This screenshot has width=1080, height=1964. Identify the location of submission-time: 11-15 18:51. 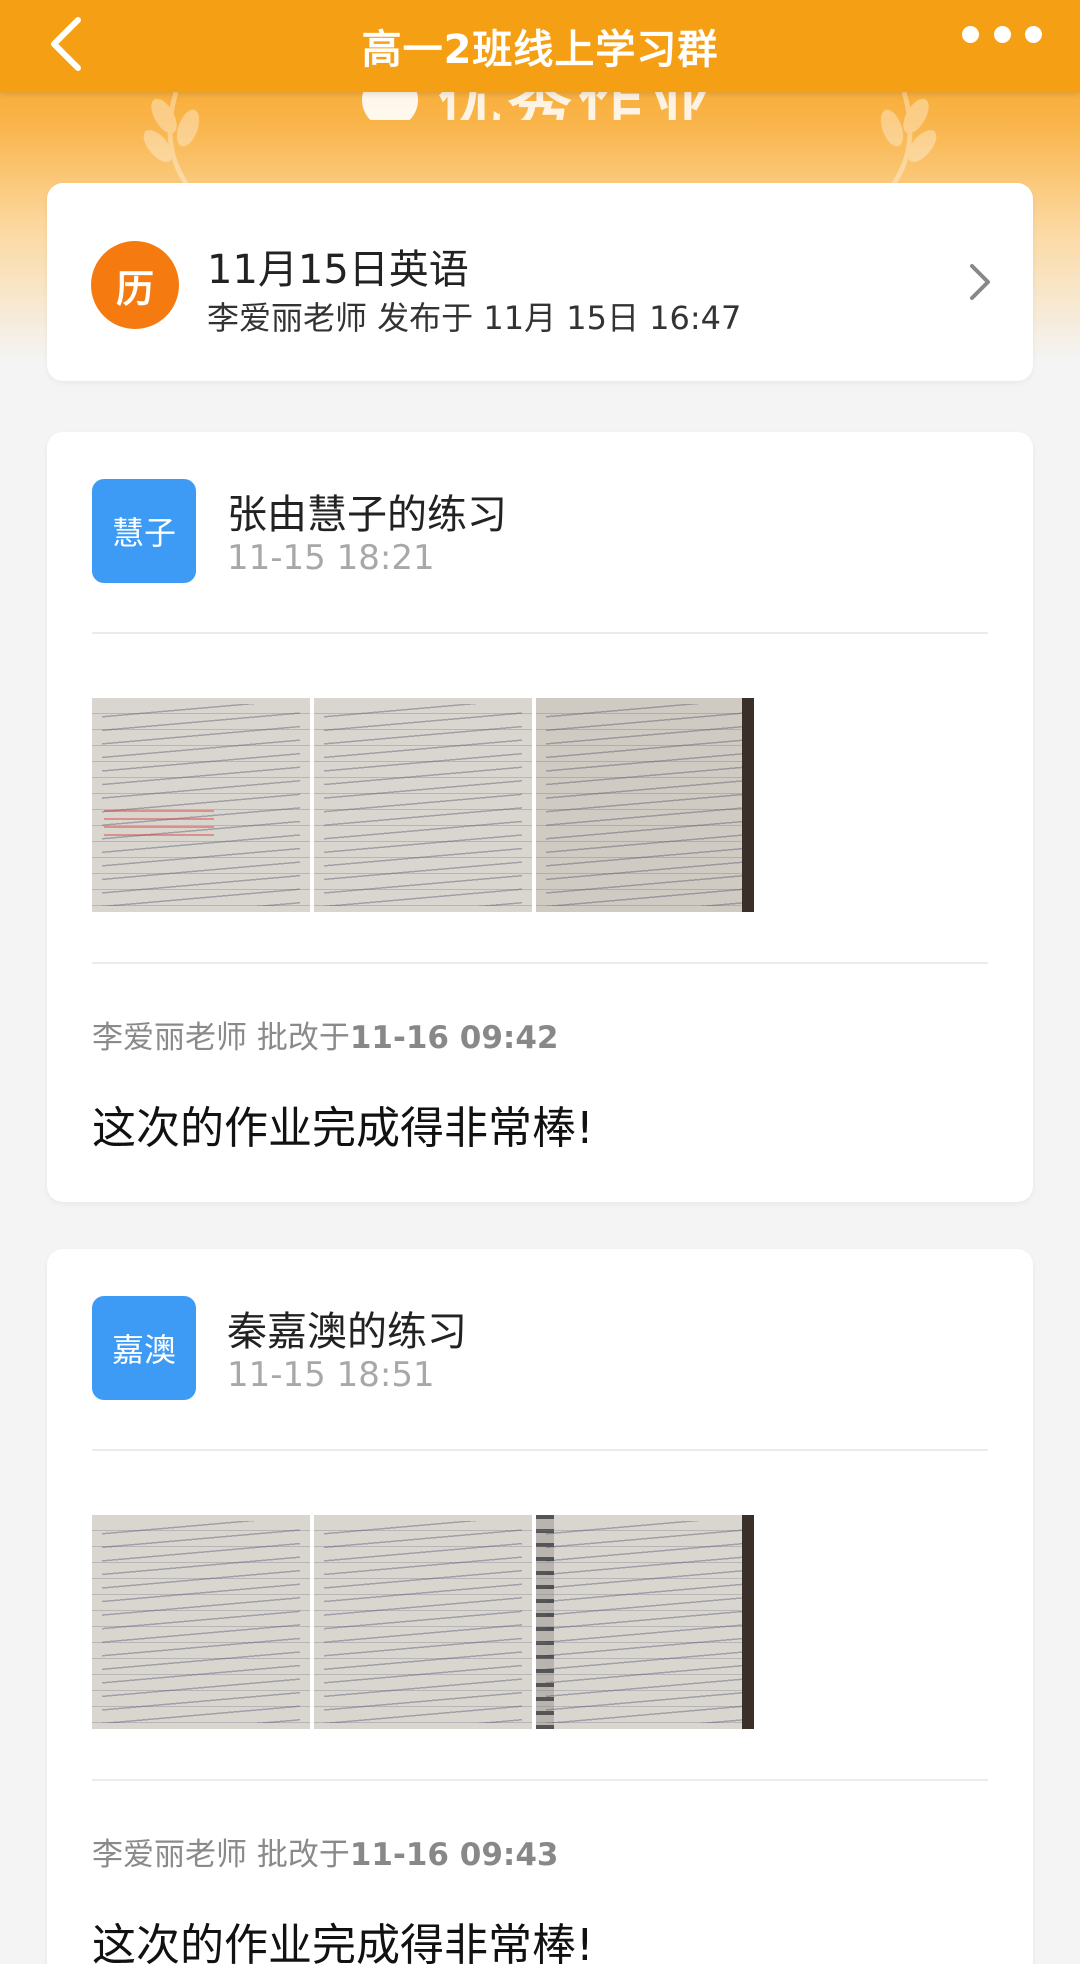
(331, 1375).